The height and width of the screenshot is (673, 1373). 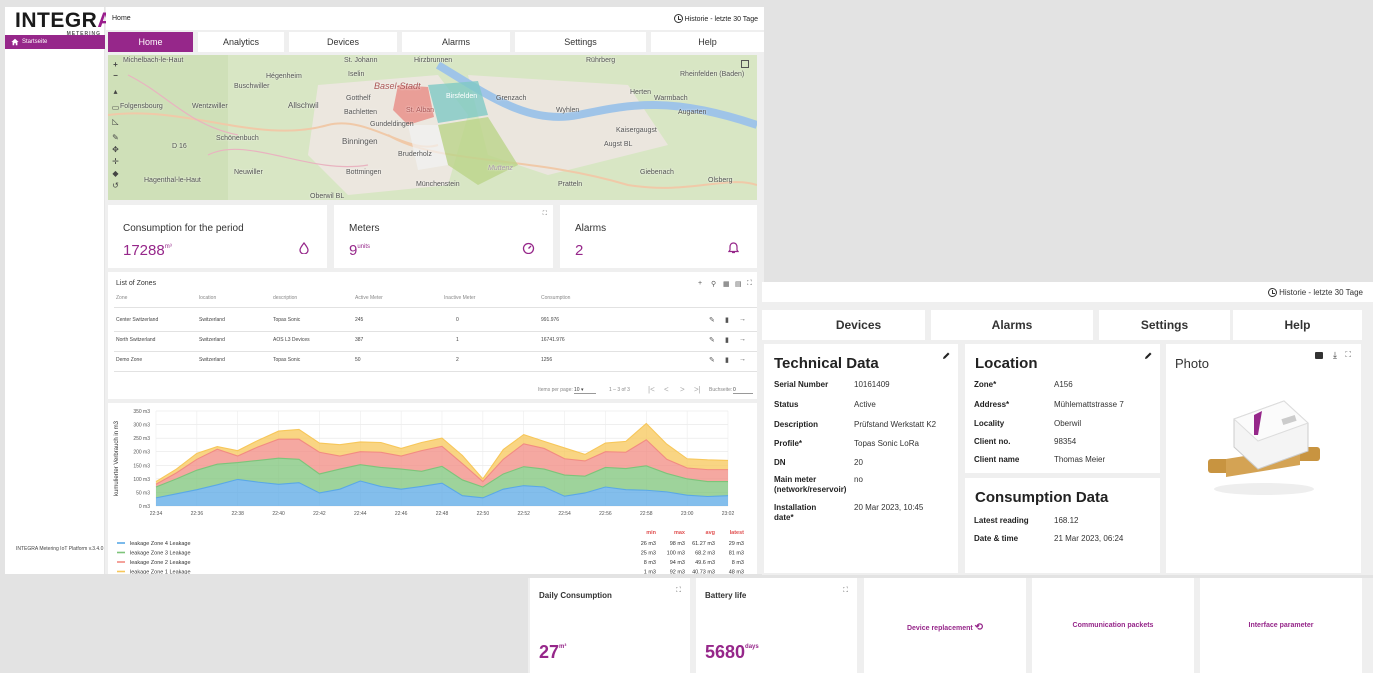 What do you see at coordinates (115, 173) in the screenshot?
I see `eraser-icon: ◆` at bounding box center [115, 173].